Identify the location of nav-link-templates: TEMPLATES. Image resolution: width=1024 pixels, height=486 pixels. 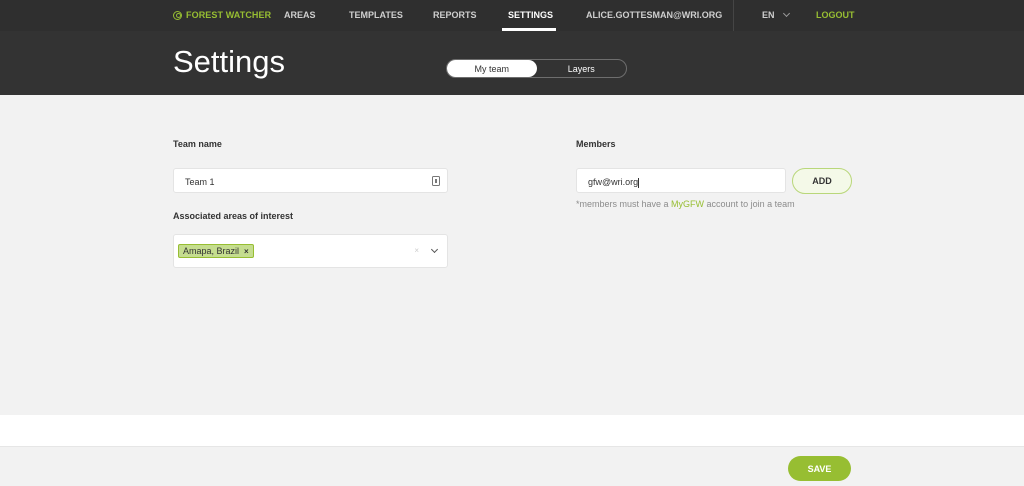
(376, 15).